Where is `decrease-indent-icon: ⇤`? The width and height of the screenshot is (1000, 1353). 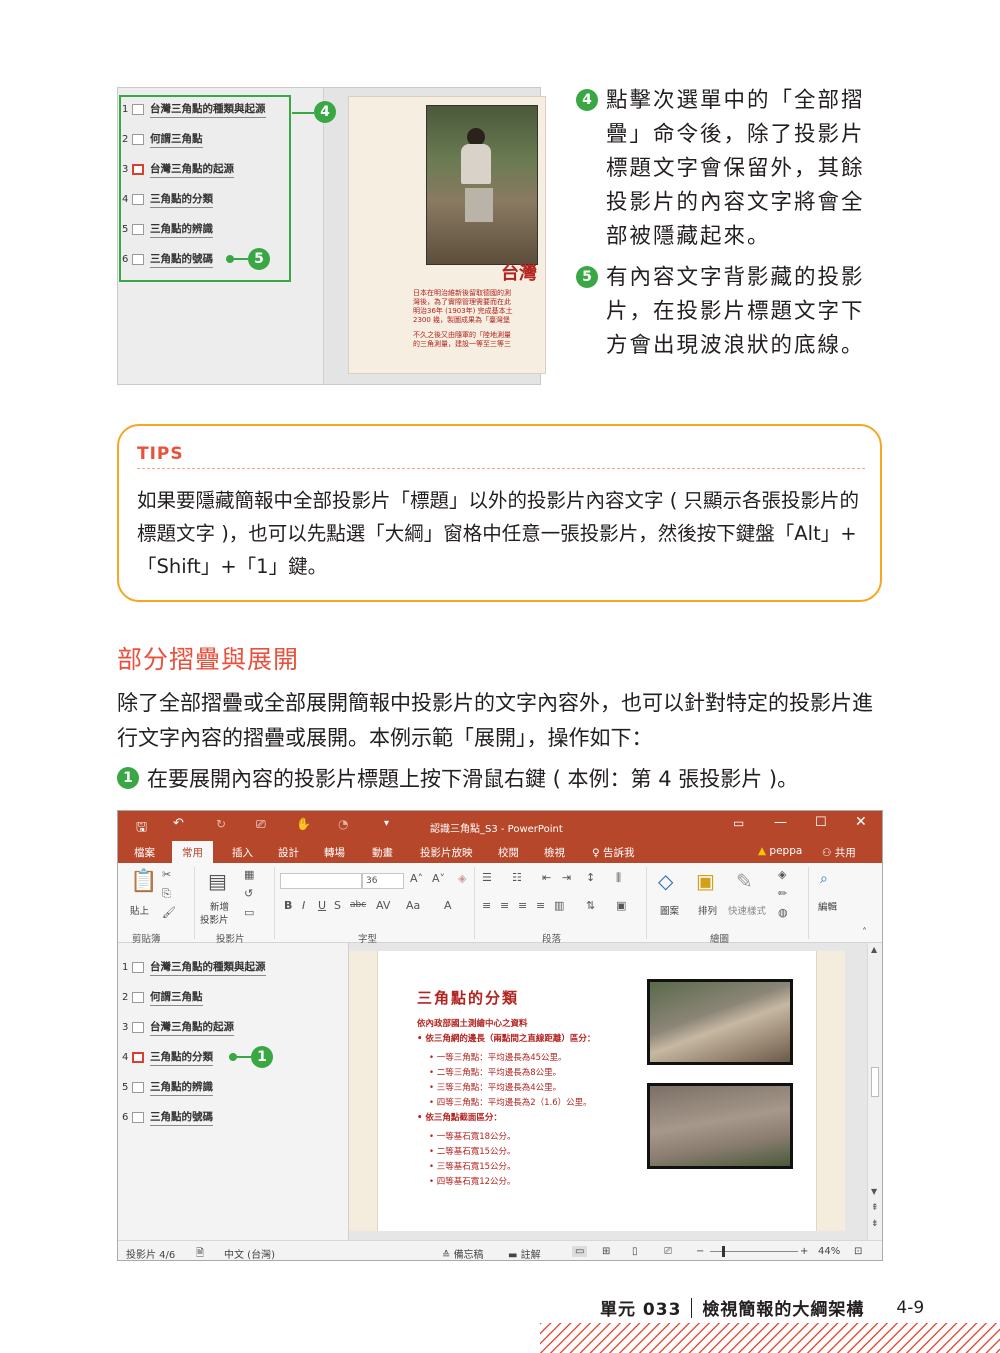
decrease-indent-icon: ⇤ is located at coordinates (546, 877).